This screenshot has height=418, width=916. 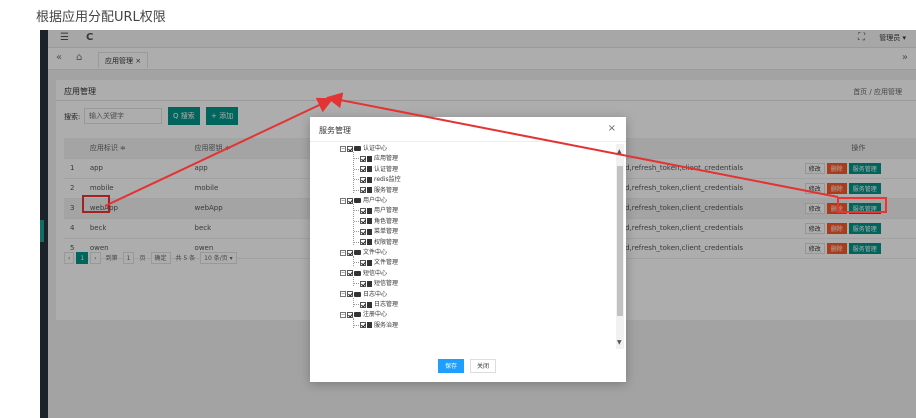 What do you see at coordinates (376, 210) in the screenshot?
I see `tree-item: 用户管理` at bounding box center [376, 210].